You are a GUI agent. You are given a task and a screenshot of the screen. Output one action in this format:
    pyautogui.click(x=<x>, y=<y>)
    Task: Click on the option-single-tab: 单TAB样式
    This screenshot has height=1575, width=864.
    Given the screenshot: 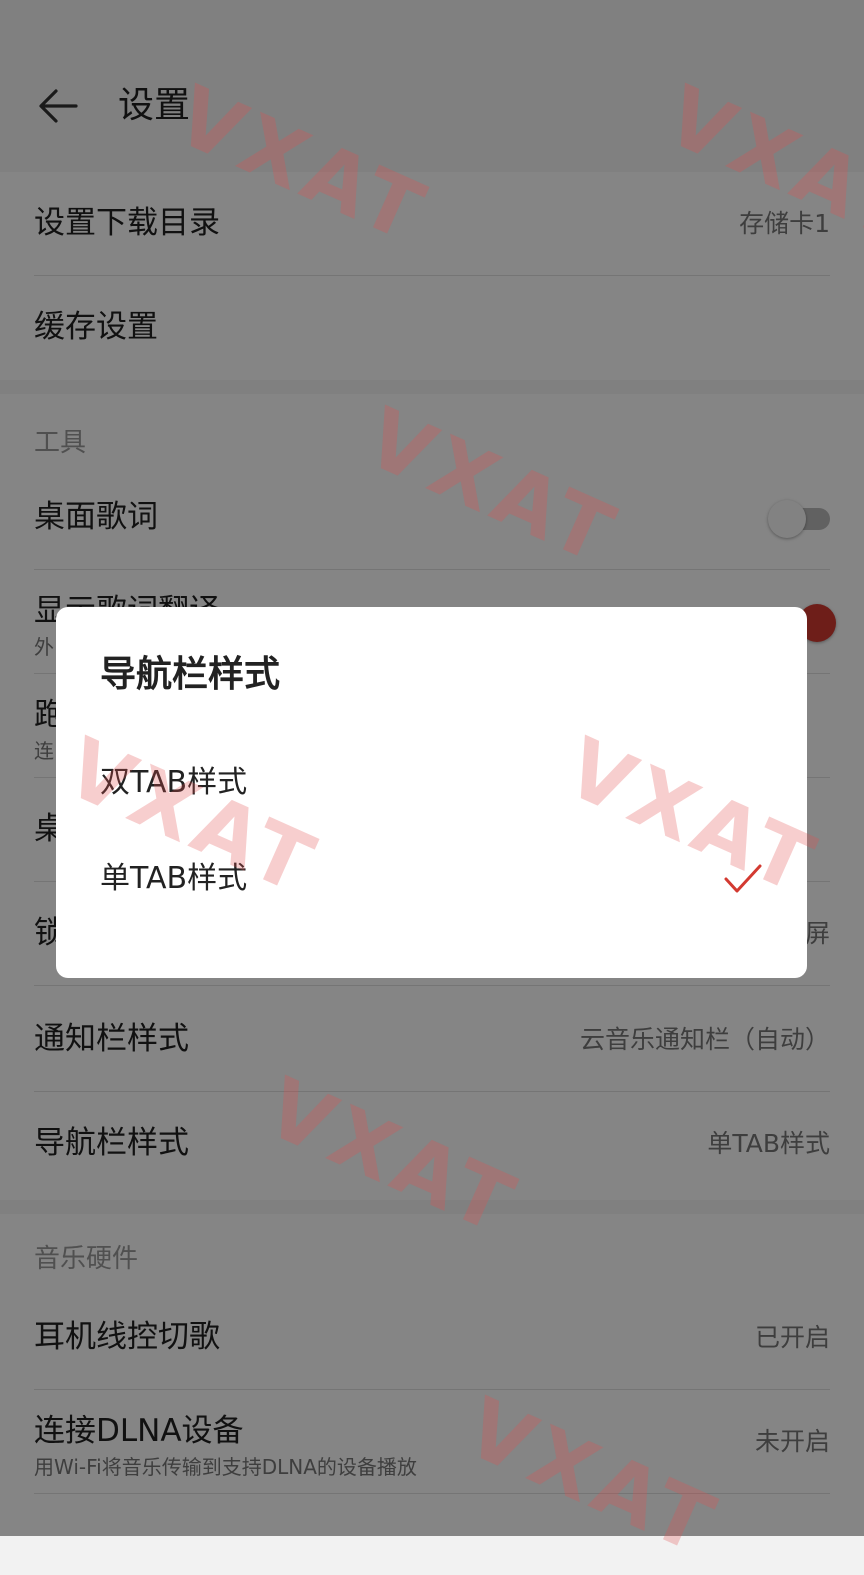 What is the action you would take?
    pyautogui.click(x=431, y=880)
    